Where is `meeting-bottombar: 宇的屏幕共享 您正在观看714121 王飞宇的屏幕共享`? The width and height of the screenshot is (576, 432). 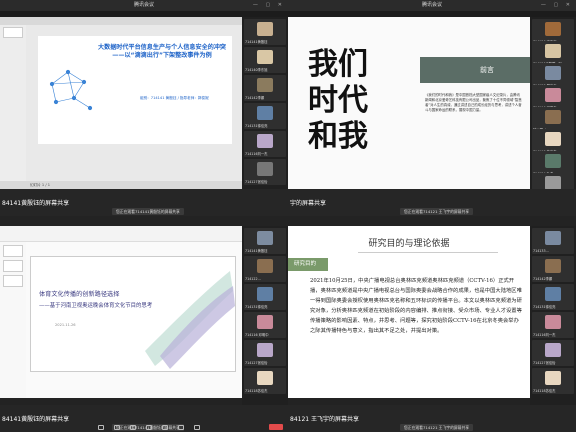
meeting-bottombar: 宇的屏幕共享 您正在观看714121 王飞宇的屏幕共享 is located at coordinates (432, 202).